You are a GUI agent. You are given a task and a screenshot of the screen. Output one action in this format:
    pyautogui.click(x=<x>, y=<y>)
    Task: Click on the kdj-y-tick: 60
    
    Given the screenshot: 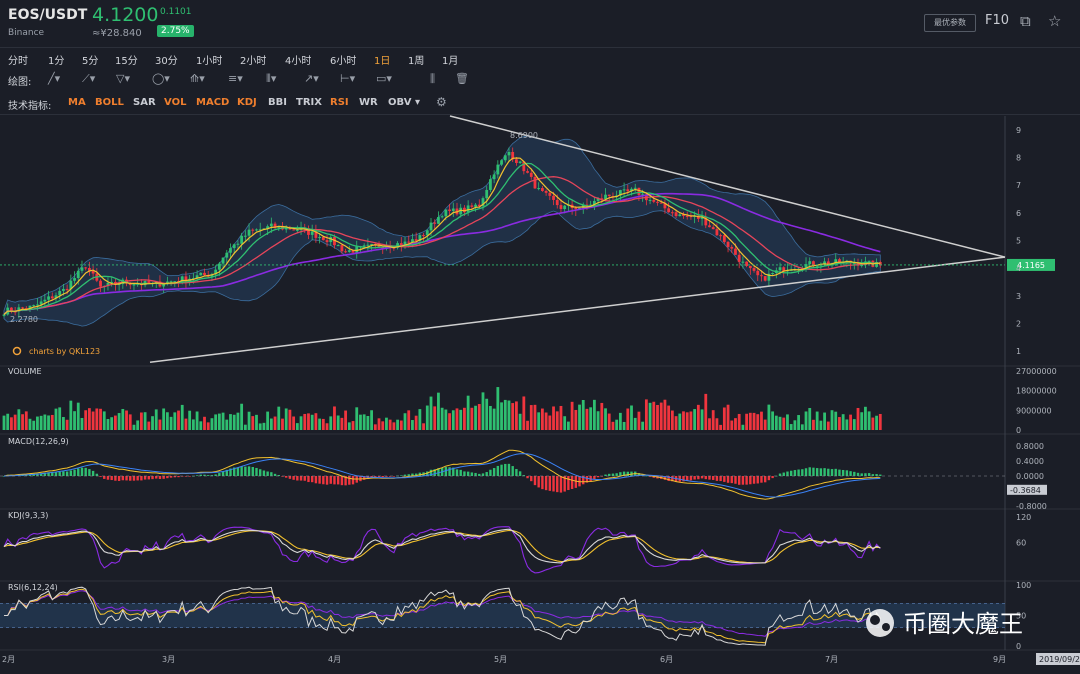 What is the action you would take?
    pyautogui.click(x=1021, y=542)
    